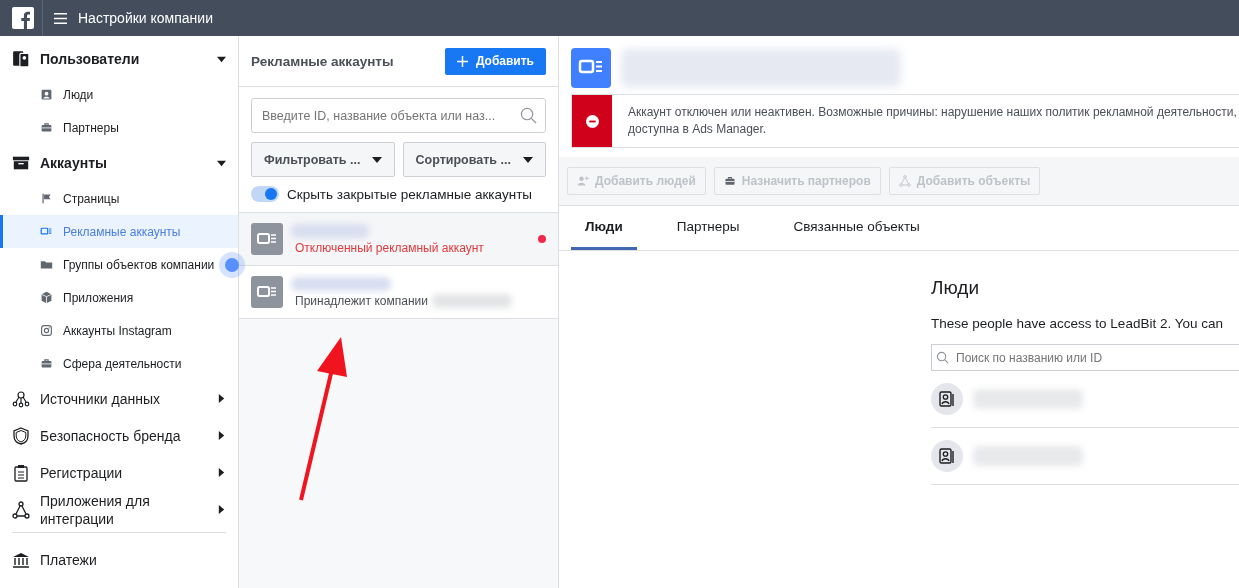  I want to click on hint-dot-icon, so click(232, 265).